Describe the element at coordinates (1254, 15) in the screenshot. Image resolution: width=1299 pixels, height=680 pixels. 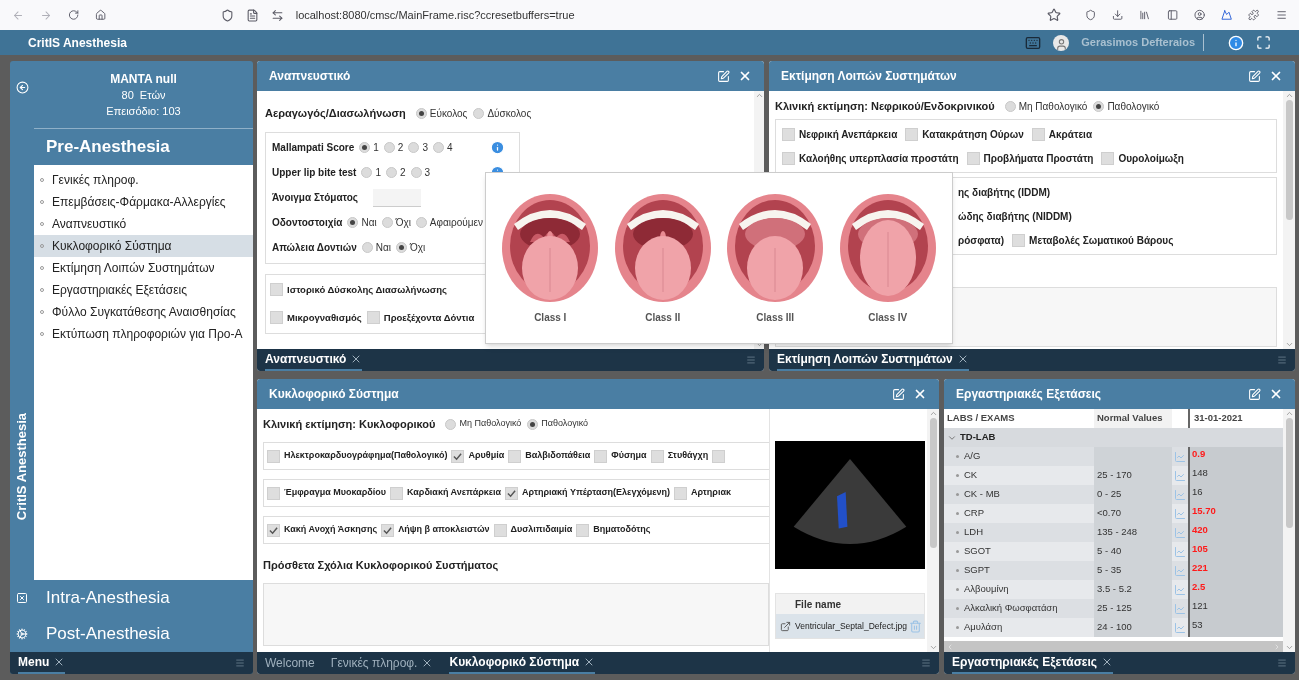
I see `puzzle-icon` at that location.